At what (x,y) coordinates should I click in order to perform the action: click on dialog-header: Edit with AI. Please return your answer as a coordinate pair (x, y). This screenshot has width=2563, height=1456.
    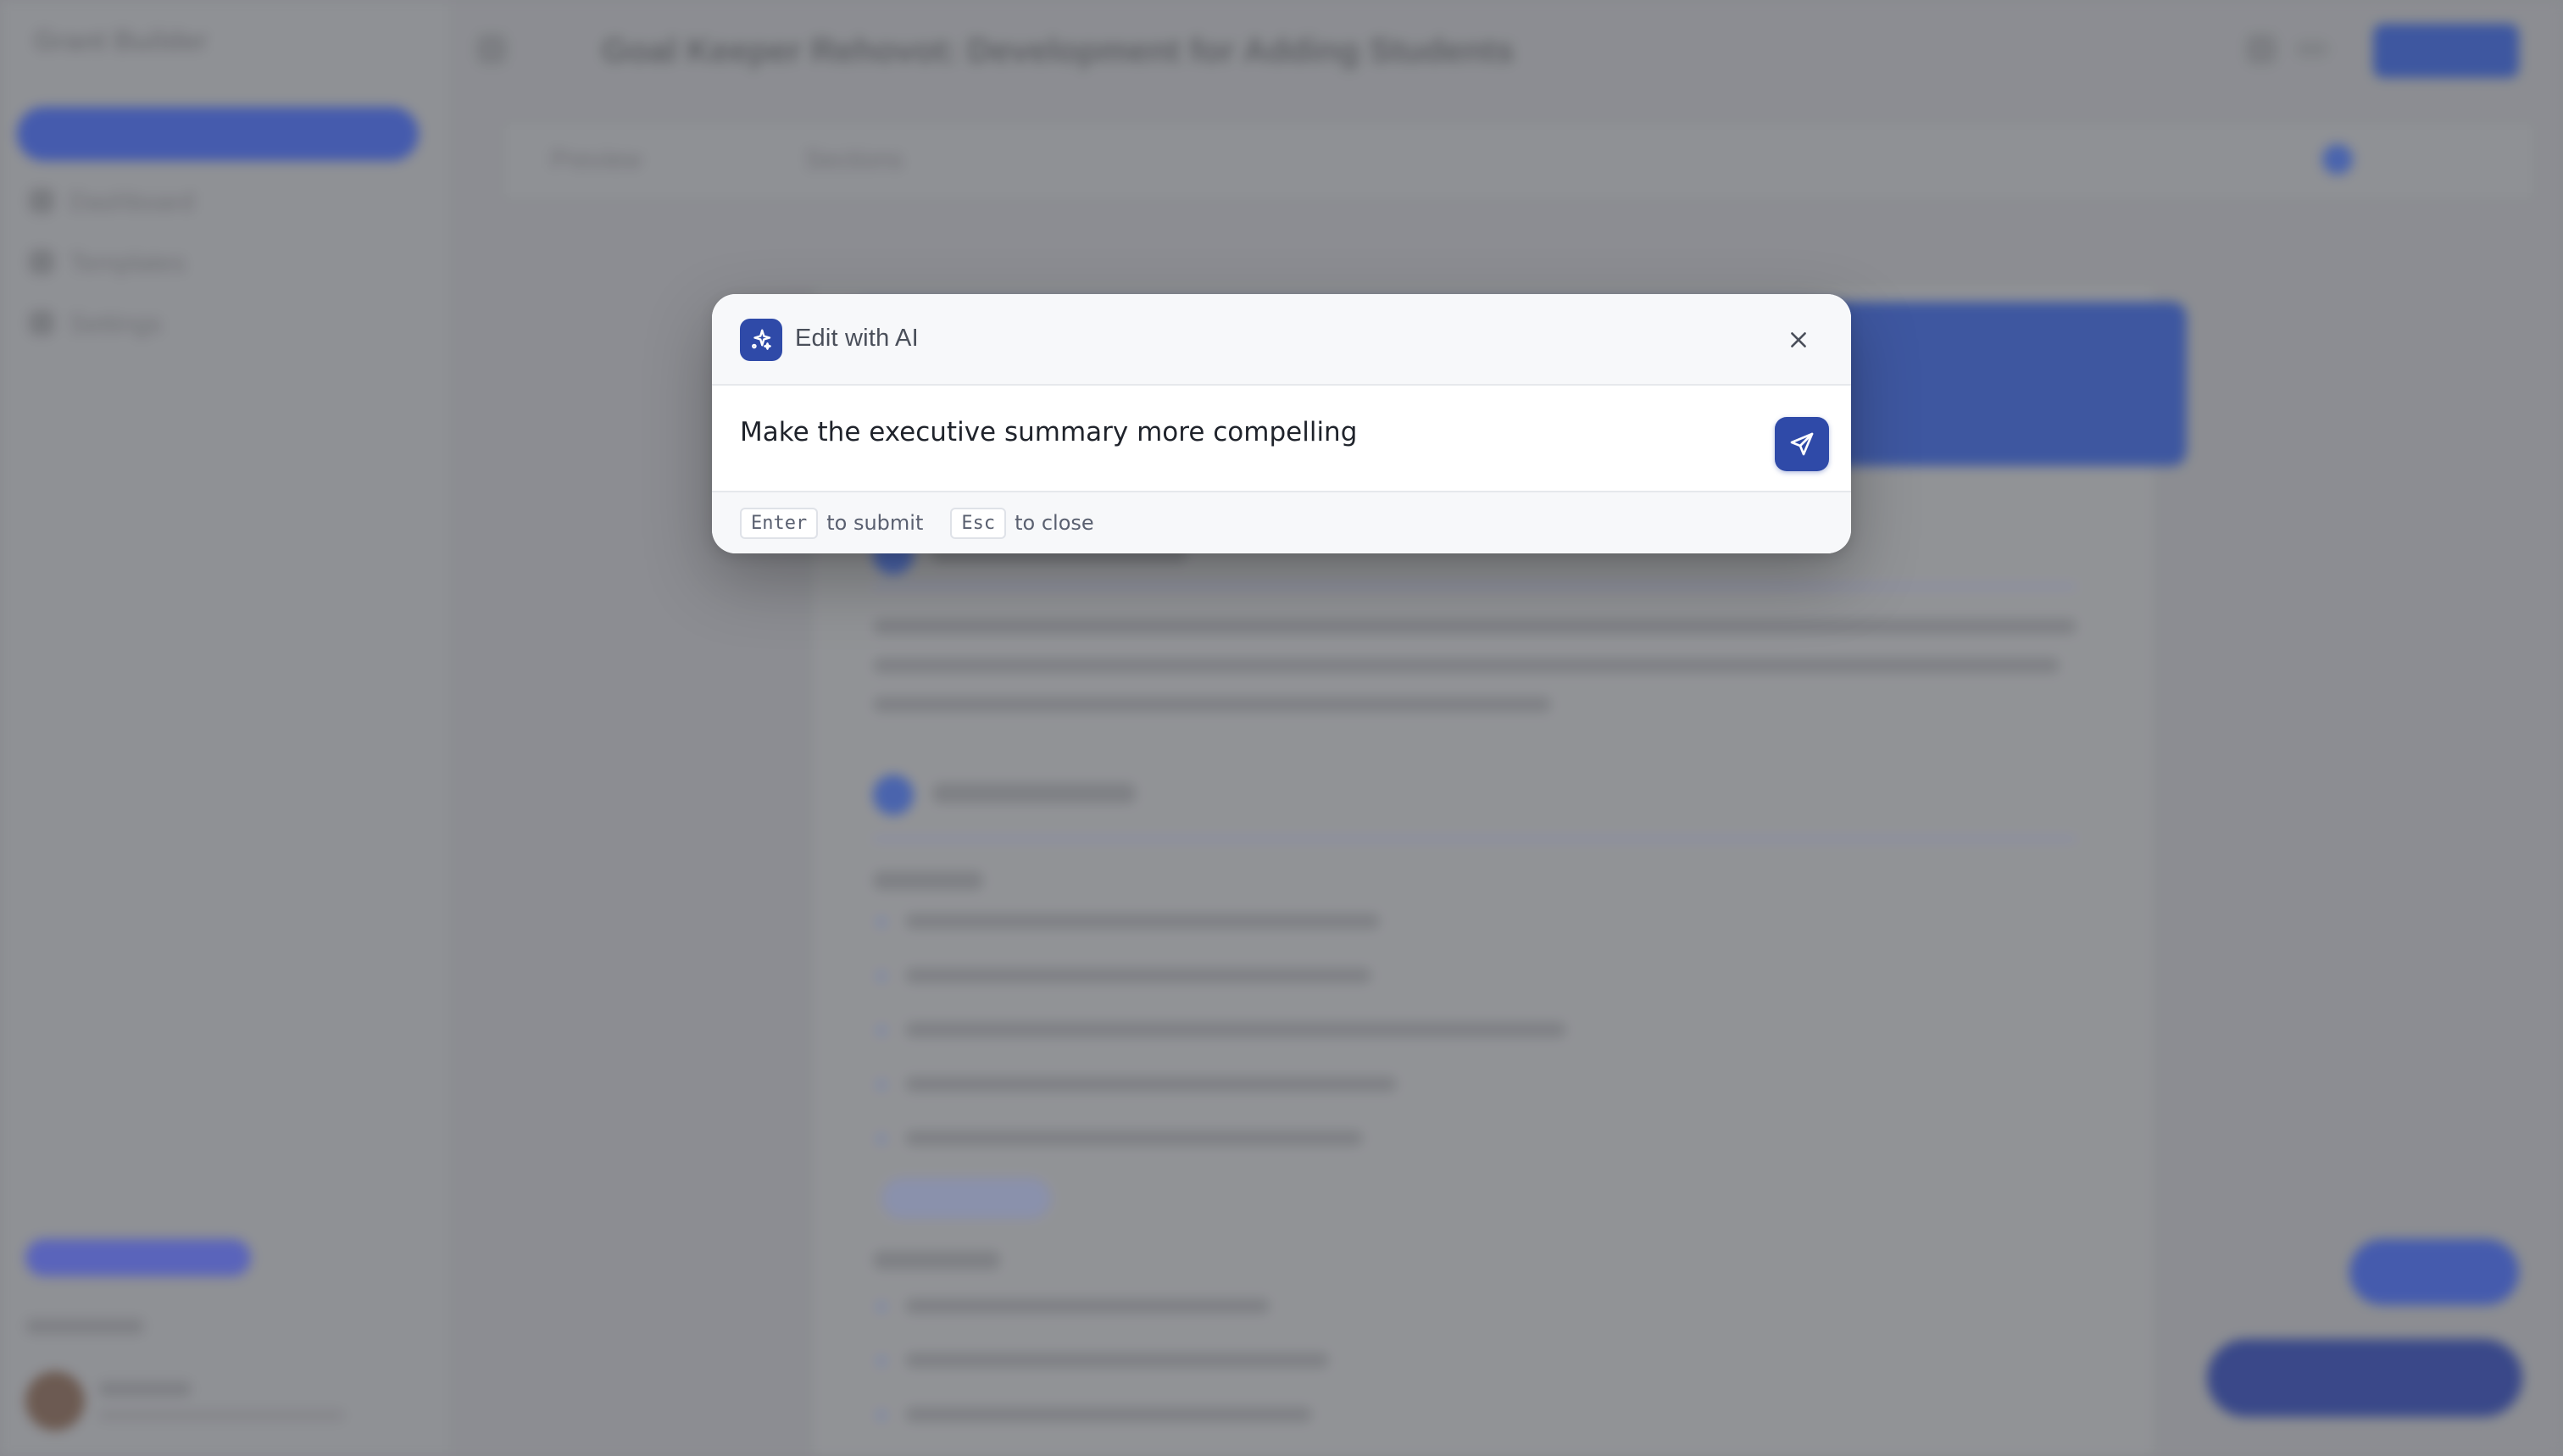
    Looking at the image, I should click on (1281, 340).